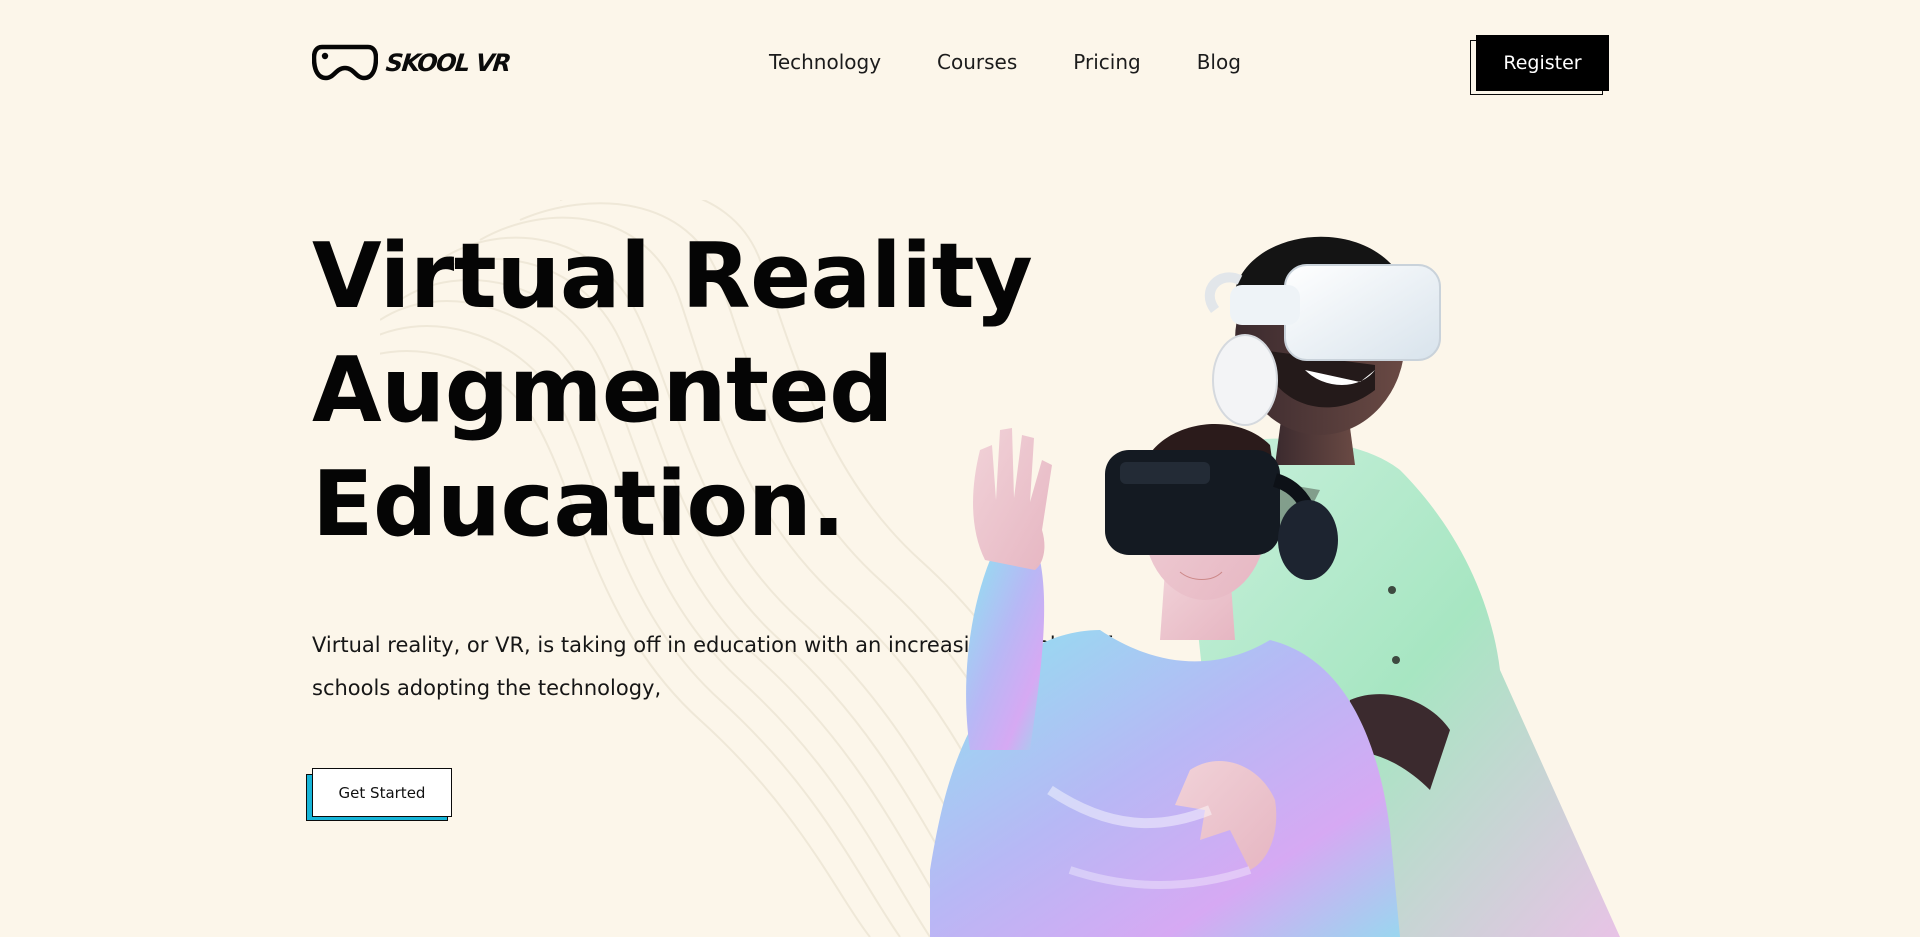 The height and width of the screenshot is (937, 1920). I want to click on main-nav: Technology Courses Pricing Blog, so click(1005, 62).